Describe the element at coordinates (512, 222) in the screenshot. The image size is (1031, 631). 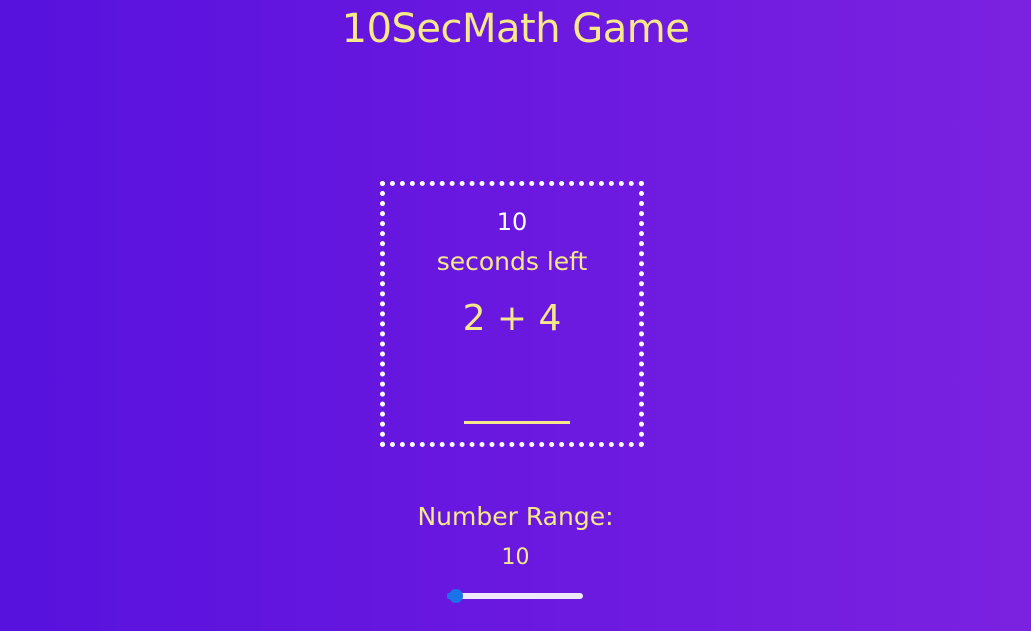
I see `timer-value: 10` at that location.